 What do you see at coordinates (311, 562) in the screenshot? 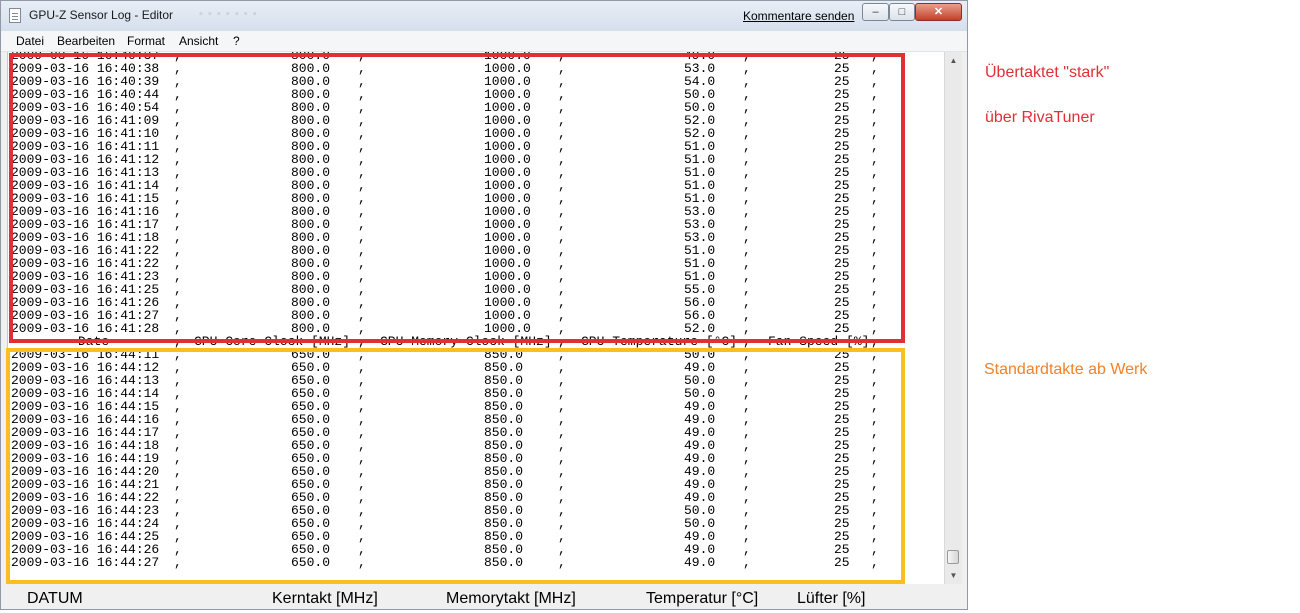
I see `log-cell: 650.0` at bounding box center [311, 562].